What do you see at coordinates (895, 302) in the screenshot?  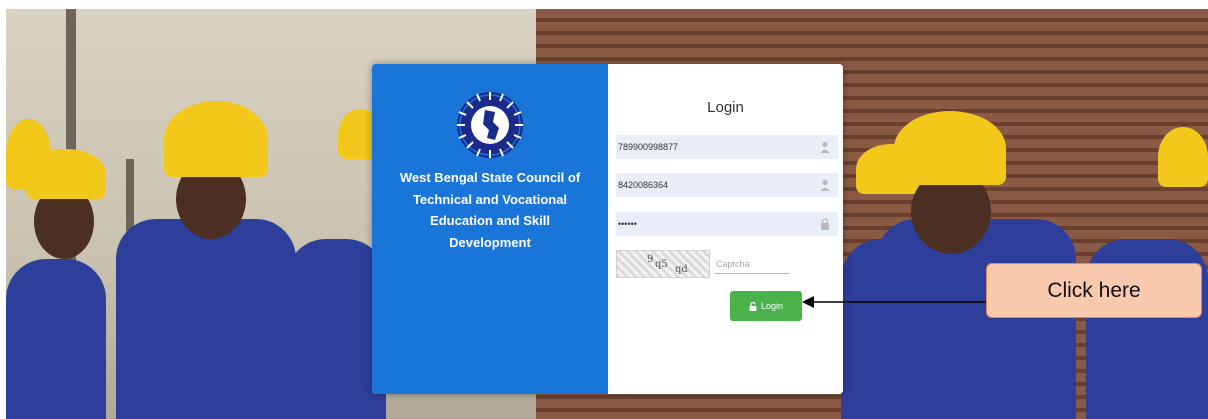 I see `pointer-arrow-icon` at bounding box center [895, 302].